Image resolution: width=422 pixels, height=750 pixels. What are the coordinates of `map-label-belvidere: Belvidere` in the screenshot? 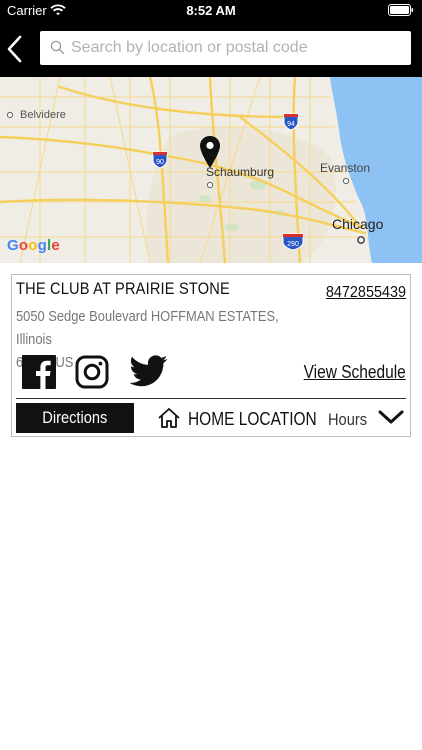 It's located at (43, 115).